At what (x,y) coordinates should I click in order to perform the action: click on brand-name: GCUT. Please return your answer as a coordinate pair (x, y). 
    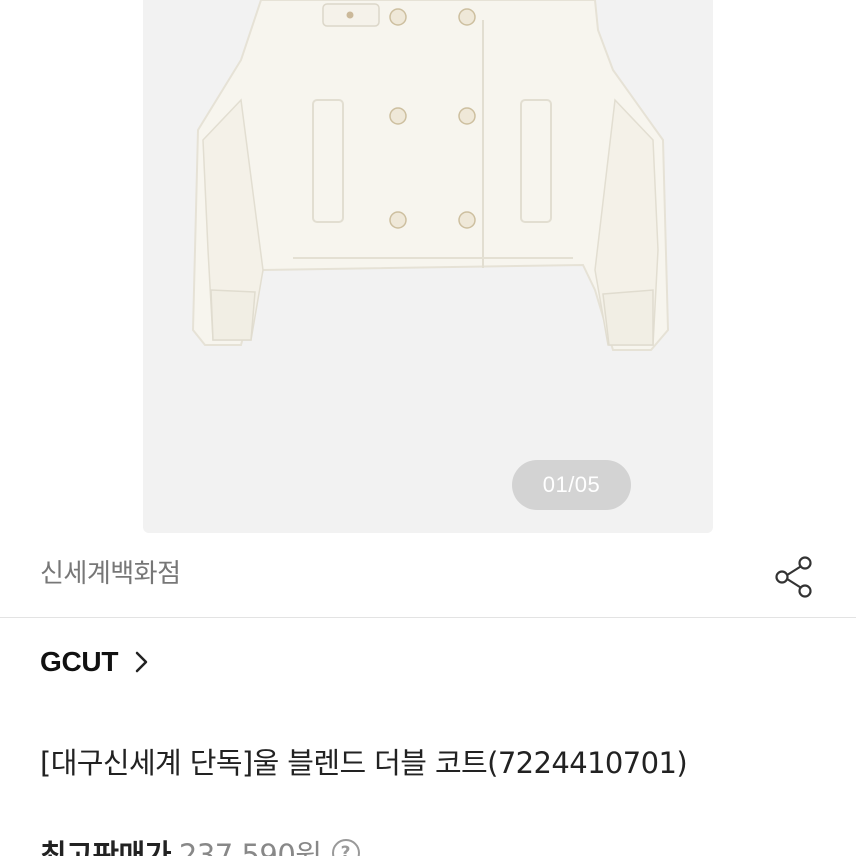
    Looking at the image, I should click on (79, 661).